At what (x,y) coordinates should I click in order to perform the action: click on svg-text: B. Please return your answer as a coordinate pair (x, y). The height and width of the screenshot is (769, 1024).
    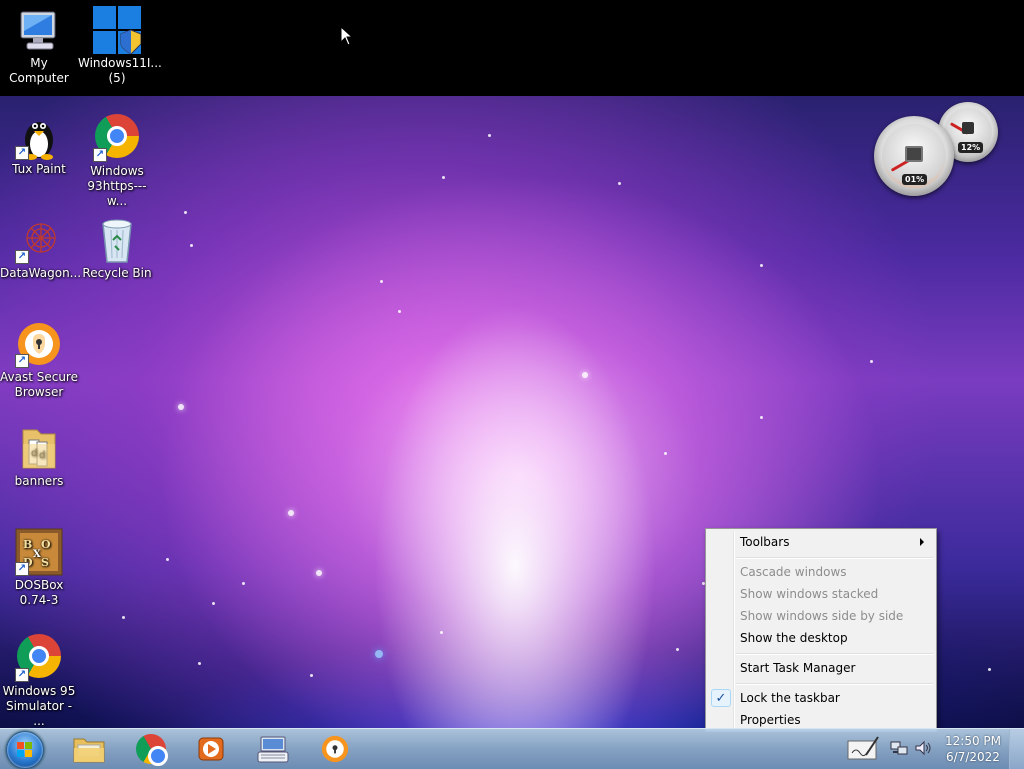
    Looking at the image, I should click on (27, 544).